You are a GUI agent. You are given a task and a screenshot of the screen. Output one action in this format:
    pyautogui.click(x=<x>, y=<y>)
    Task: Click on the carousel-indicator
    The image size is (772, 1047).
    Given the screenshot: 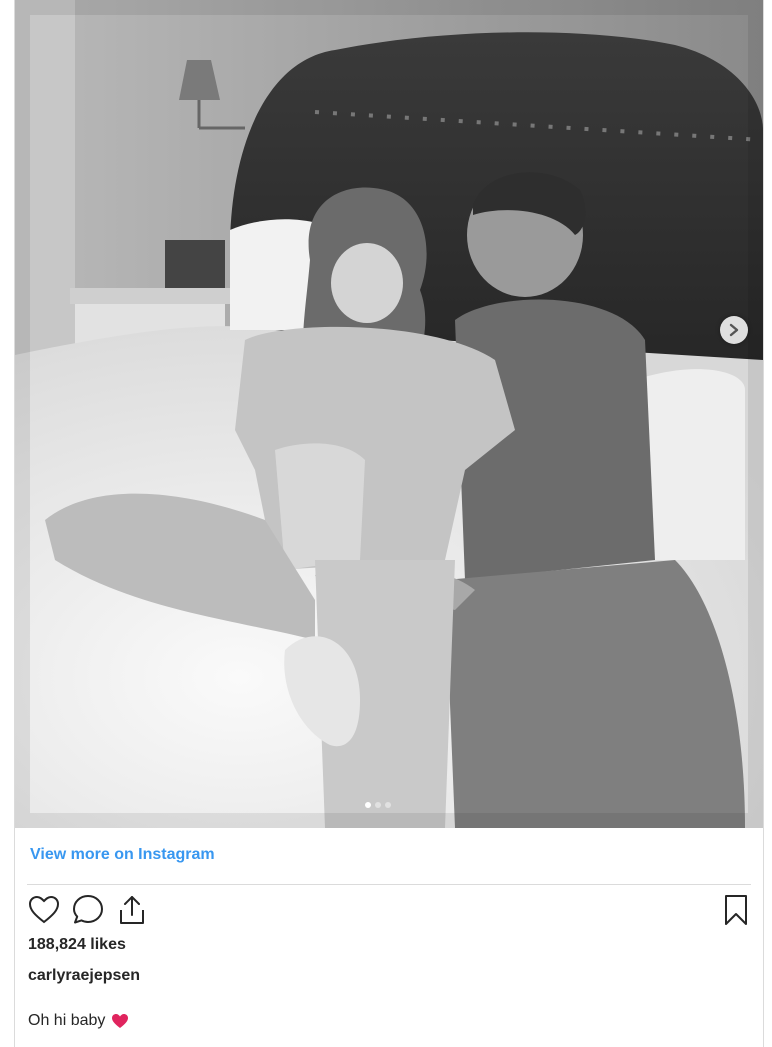 What is the action you would take?
    pyautogui.click(x=378, y=805)
    